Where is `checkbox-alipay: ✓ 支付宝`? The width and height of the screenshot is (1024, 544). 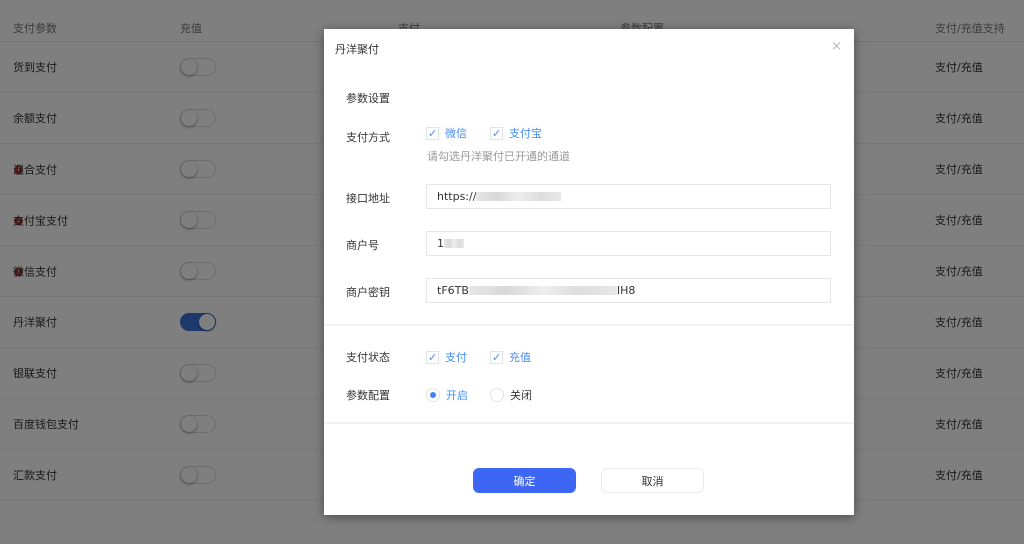 checkbox-alipay: ✓ 支付宝 is located at coordinates (516, 133).